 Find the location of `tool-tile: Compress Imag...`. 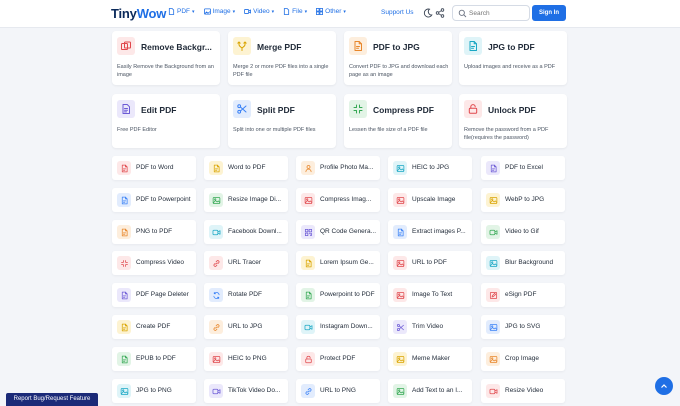

tool-tile: Compress Imag... is located at coordinates (338, 200).